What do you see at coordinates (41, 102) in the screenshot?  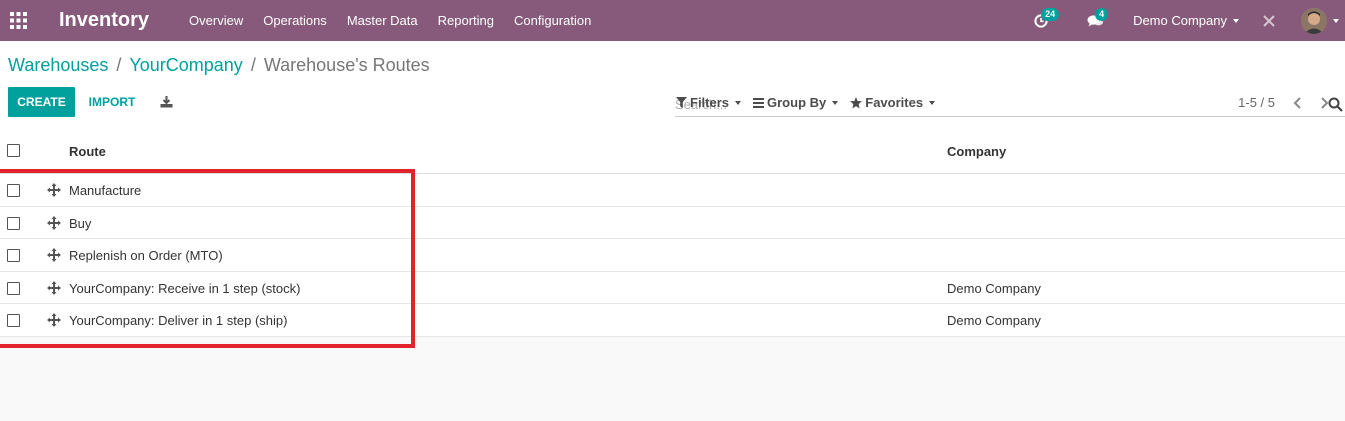 I see `create-button: CREATE` at bounding box center [41, 102].